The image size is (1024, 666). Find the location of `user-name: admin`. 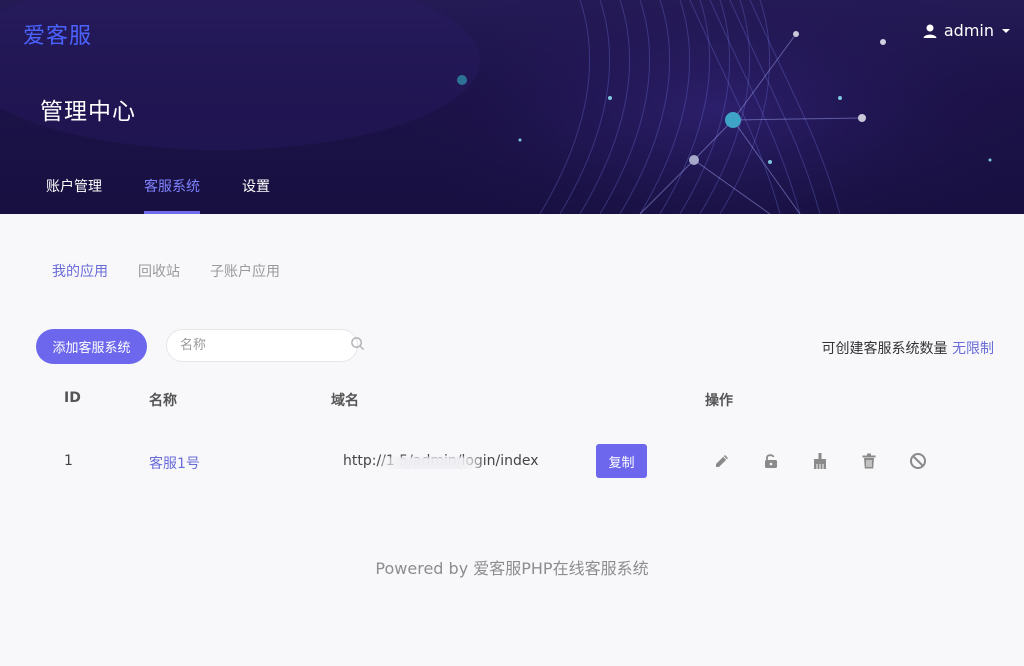

user-name: admin is located at coordinates (968, 30).